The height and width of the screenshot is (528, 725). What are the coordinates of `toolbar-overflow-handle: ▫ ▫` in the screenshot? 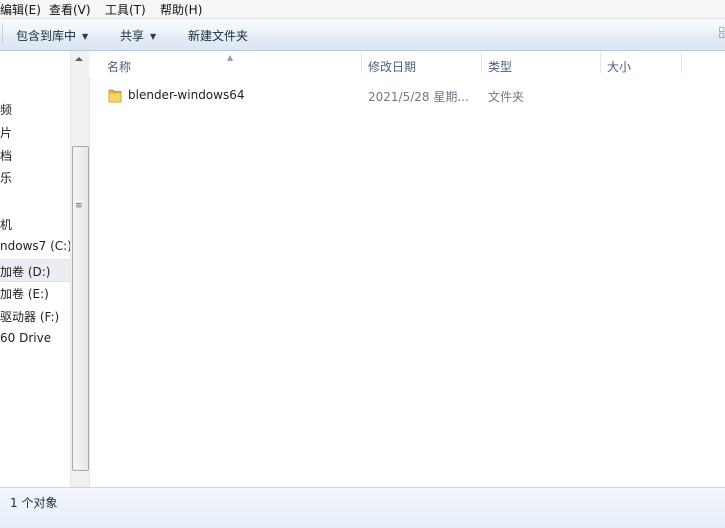 It's located at (721, 33).